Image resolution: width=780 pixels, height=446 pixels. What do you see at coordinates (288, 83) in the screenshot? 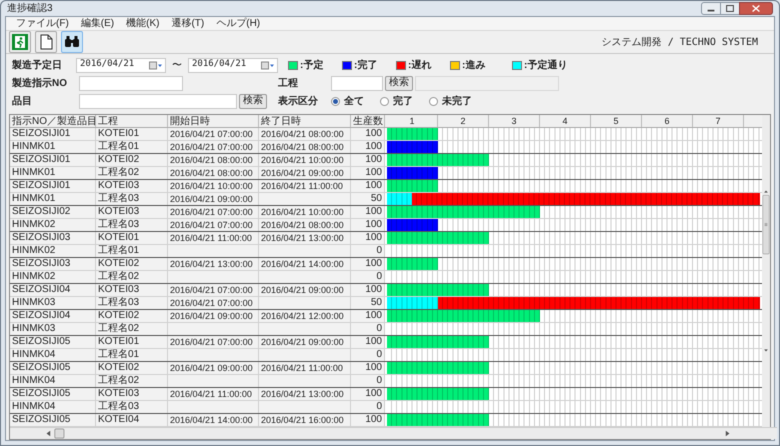
I see `field-label: 工程` at bounding box center [288, 83].